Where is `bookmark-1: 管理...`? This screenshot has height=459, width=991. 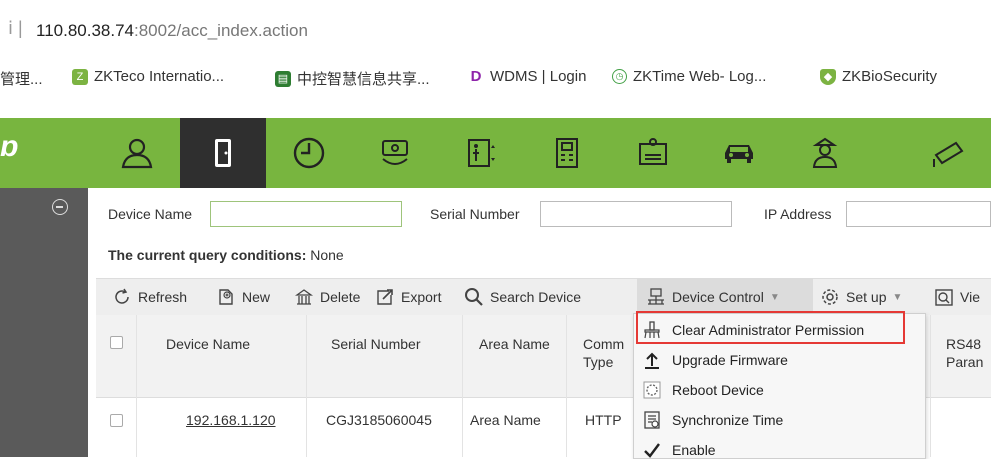 bookmark-1: 管理... is located at coordinates (21, 78).